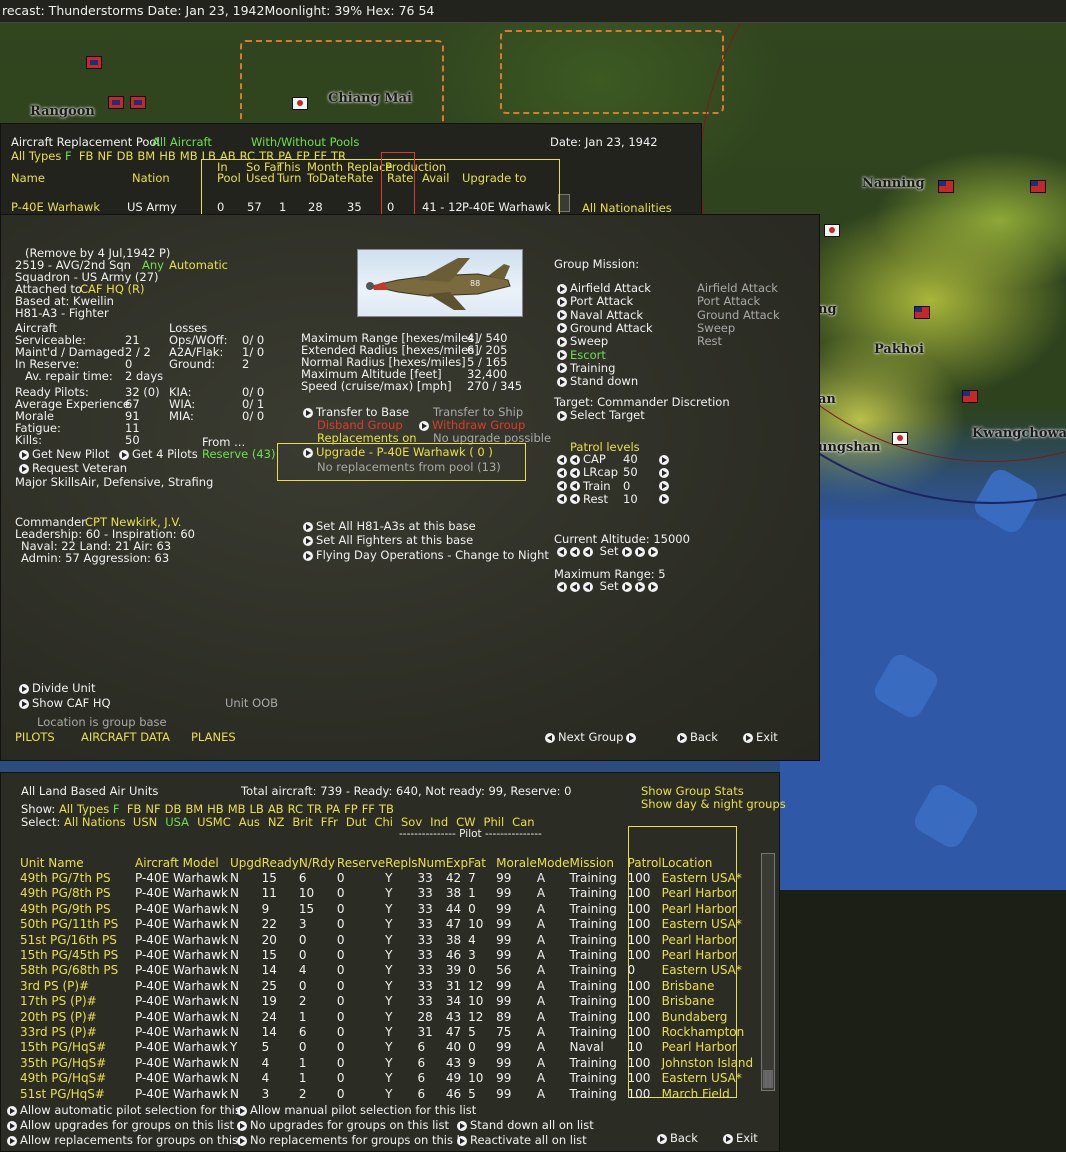  Describe the element at coordinates (302, 822) in the screenshot. I see `nation-filter-brit: Brit` at that location.